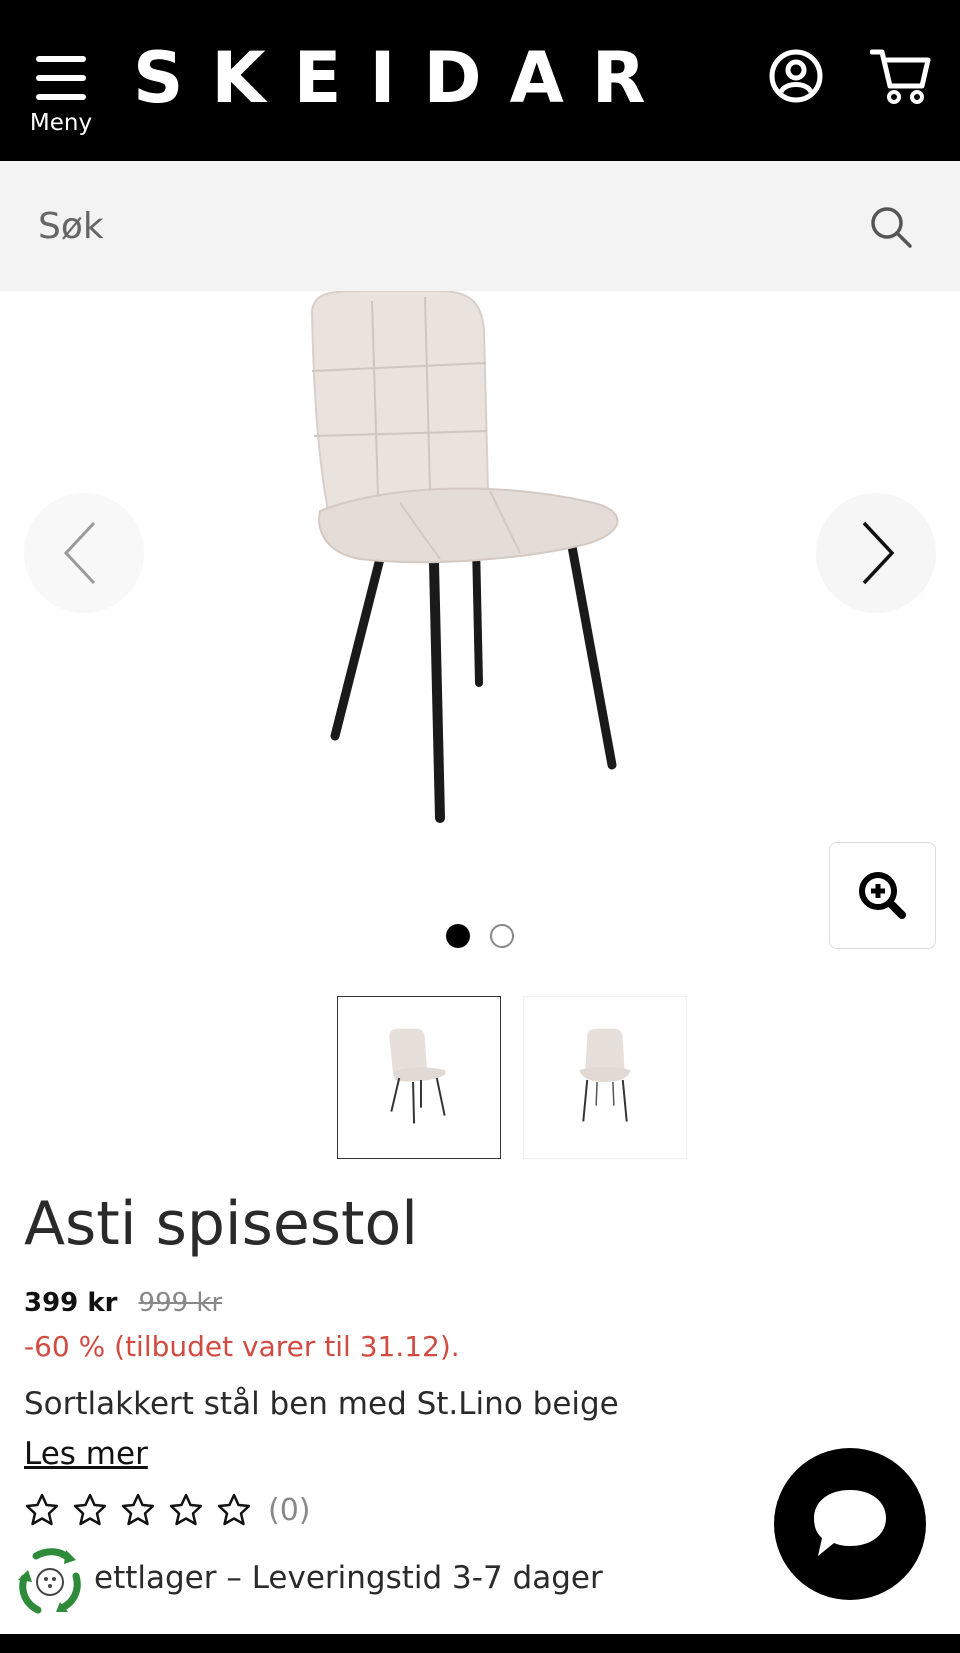 The image size is (960, 1653). What do you see at coordinates (242, 1346) in the screenshot?
I see `discount-text: -60 % (tilbudet varer til 31.12).` at bounding box center [242, 1346].